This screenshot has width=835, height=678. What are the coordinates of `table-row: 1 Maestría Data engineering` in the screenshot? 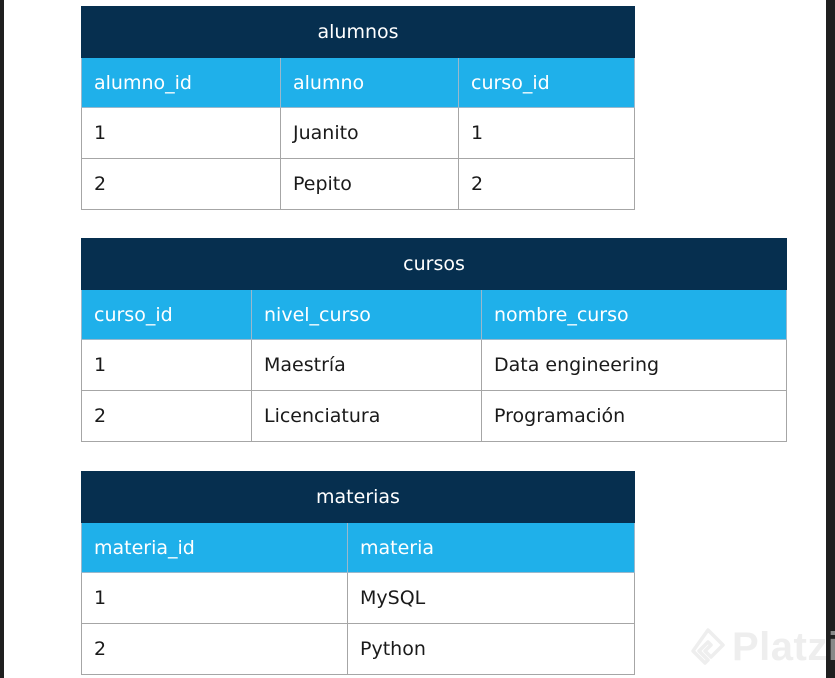 It's located at (434, 365).